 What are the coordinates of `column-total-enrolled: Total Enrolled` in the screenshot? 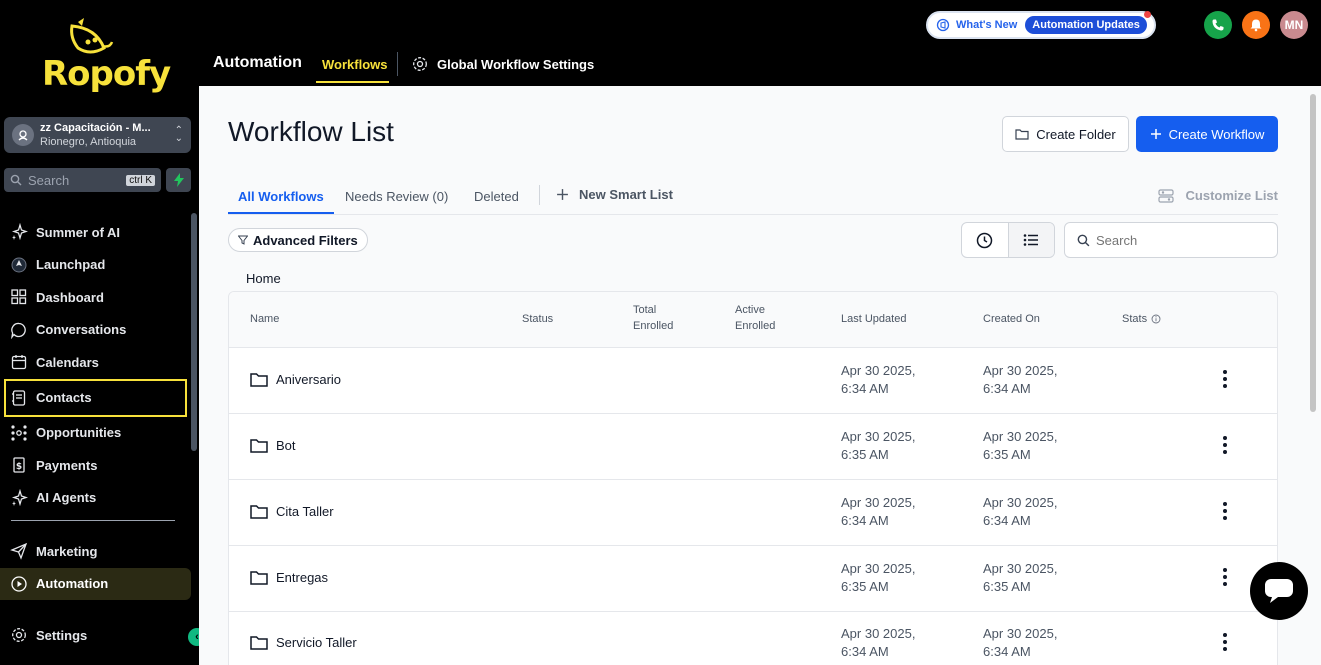 It's located at (653, 318).